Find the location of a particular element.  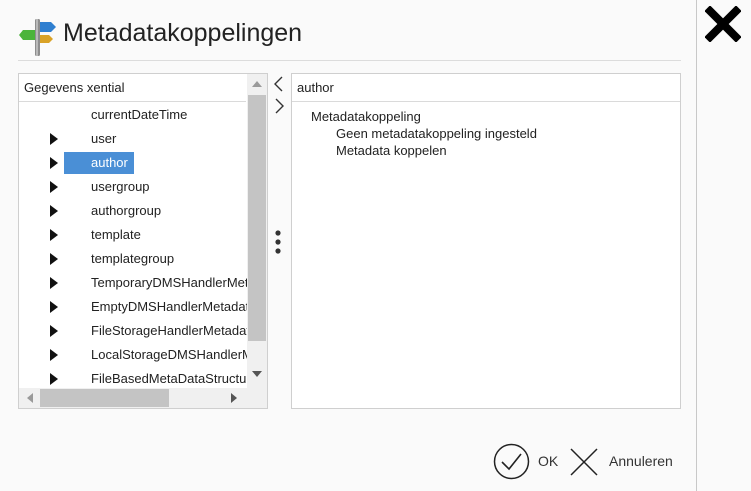

tree-item-label: template is located at coordinates (105, 235).